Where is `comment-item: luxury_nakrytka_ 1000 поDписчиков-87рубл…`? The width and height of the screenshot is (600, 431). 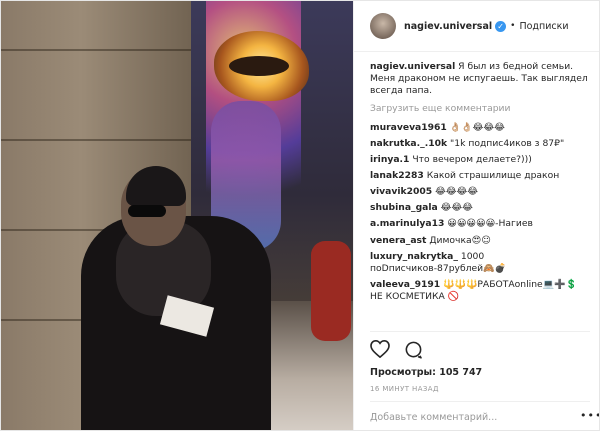
comment-item: luxury_nakrytka_ 1000 поDписчиков-87рубл… is located at coordinates (479, 263).